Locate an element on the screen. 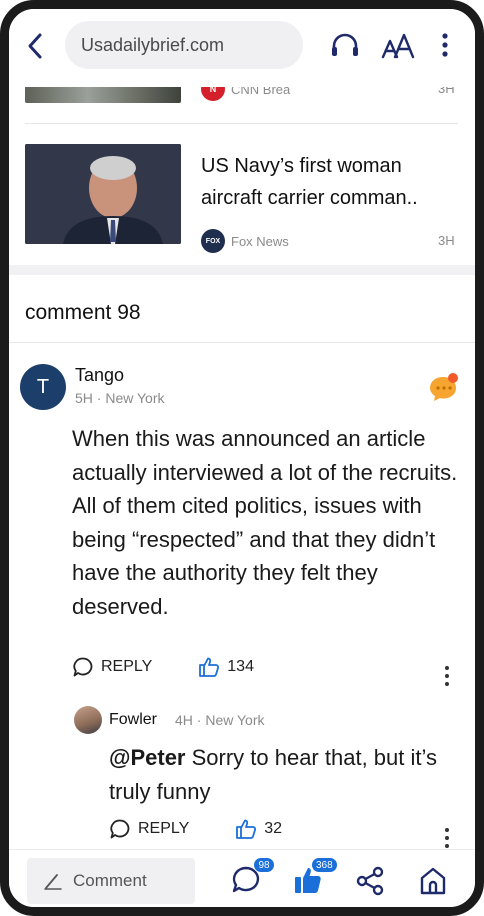 This screenshot has height=916, width=484. like-button: 134 is located at coordinates (226, 667).